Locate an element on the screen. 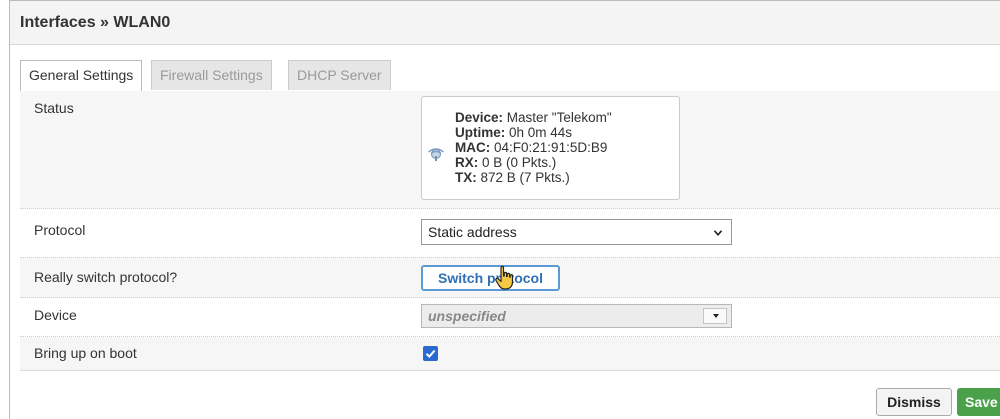 The height and width of the screenshot is (419, 1000). device-label: Device is located at coordinates (55, 315).